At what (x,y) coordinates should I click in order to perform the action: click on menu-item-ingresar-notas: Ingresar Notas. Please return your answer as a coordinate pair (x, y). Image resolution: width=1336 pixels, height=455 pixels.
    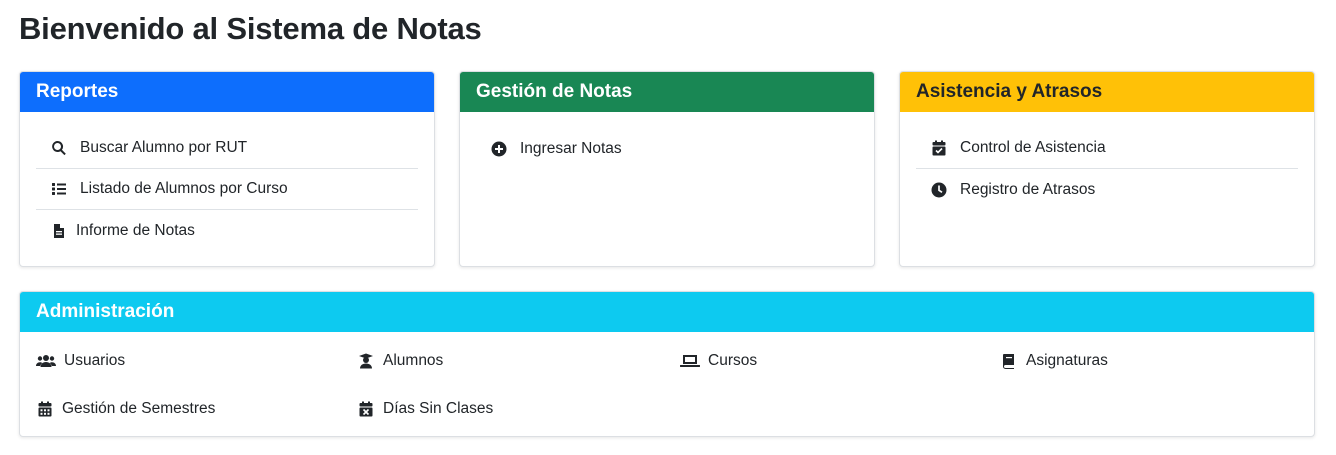
    Looking at the image, I should click on (667, 148).